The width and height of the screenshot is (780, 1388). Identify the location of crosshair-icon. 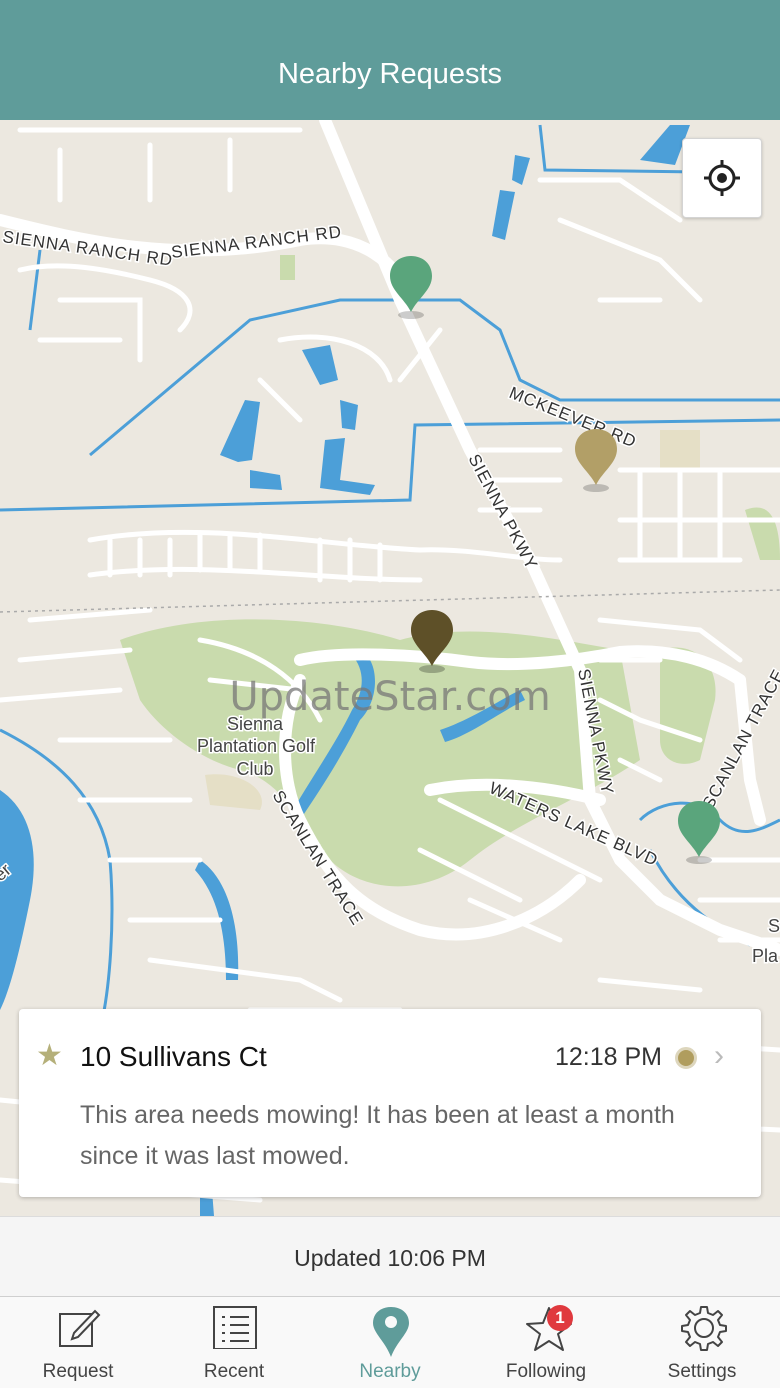
(722, 178).